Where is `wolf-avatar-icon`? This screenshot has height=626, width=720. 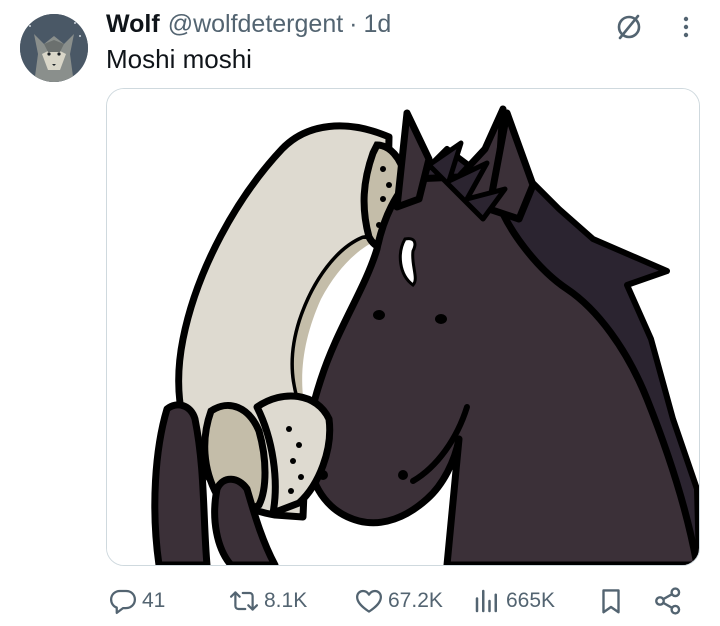 wolf-avatar-icon is located at coordinates (54, 48).